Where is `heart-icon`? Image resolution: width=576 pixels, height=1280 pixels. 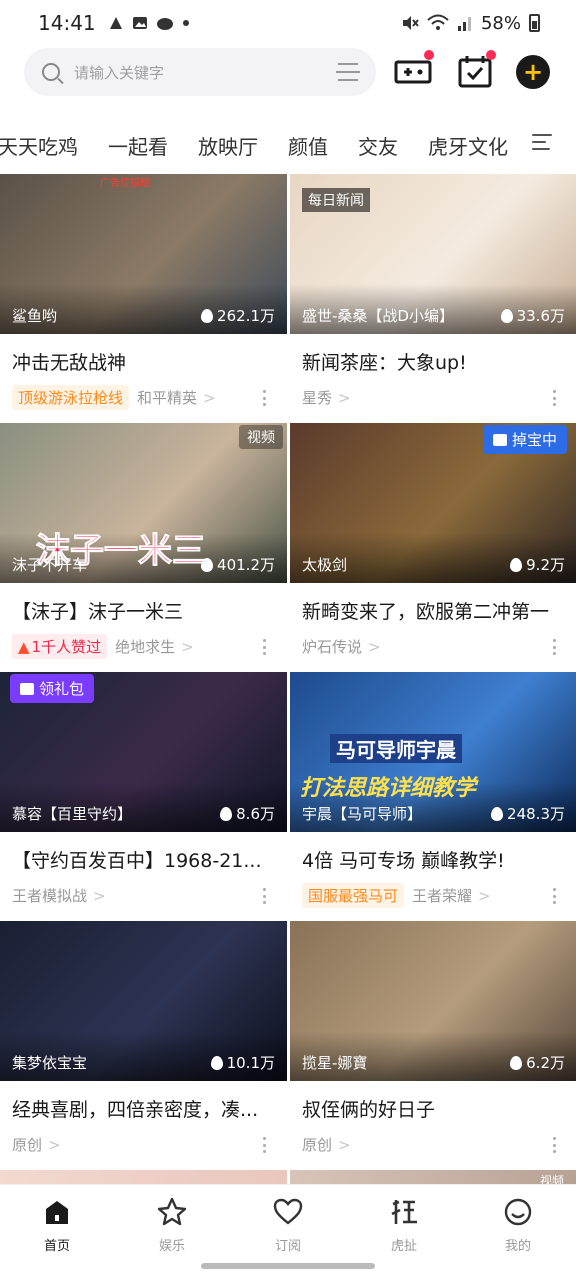
heart-icon is located at coordinates (288, 1211).